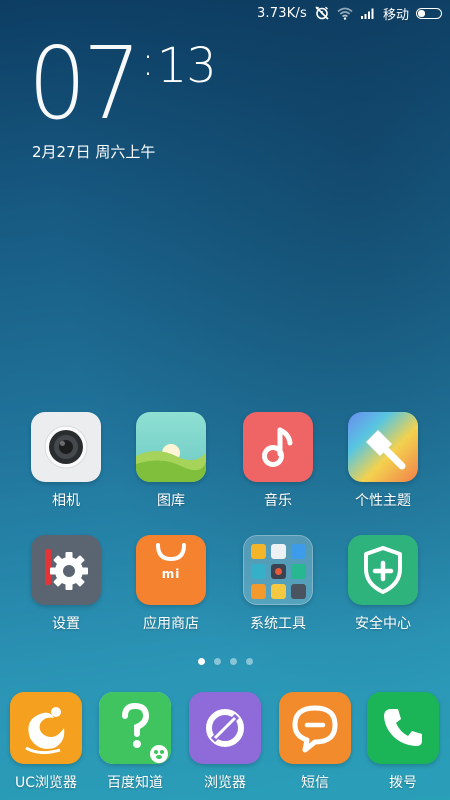  What do you see at coordinates (171, 501) in the screenshot?
I see `app-label: 图库` at bounding box center [171, 501].